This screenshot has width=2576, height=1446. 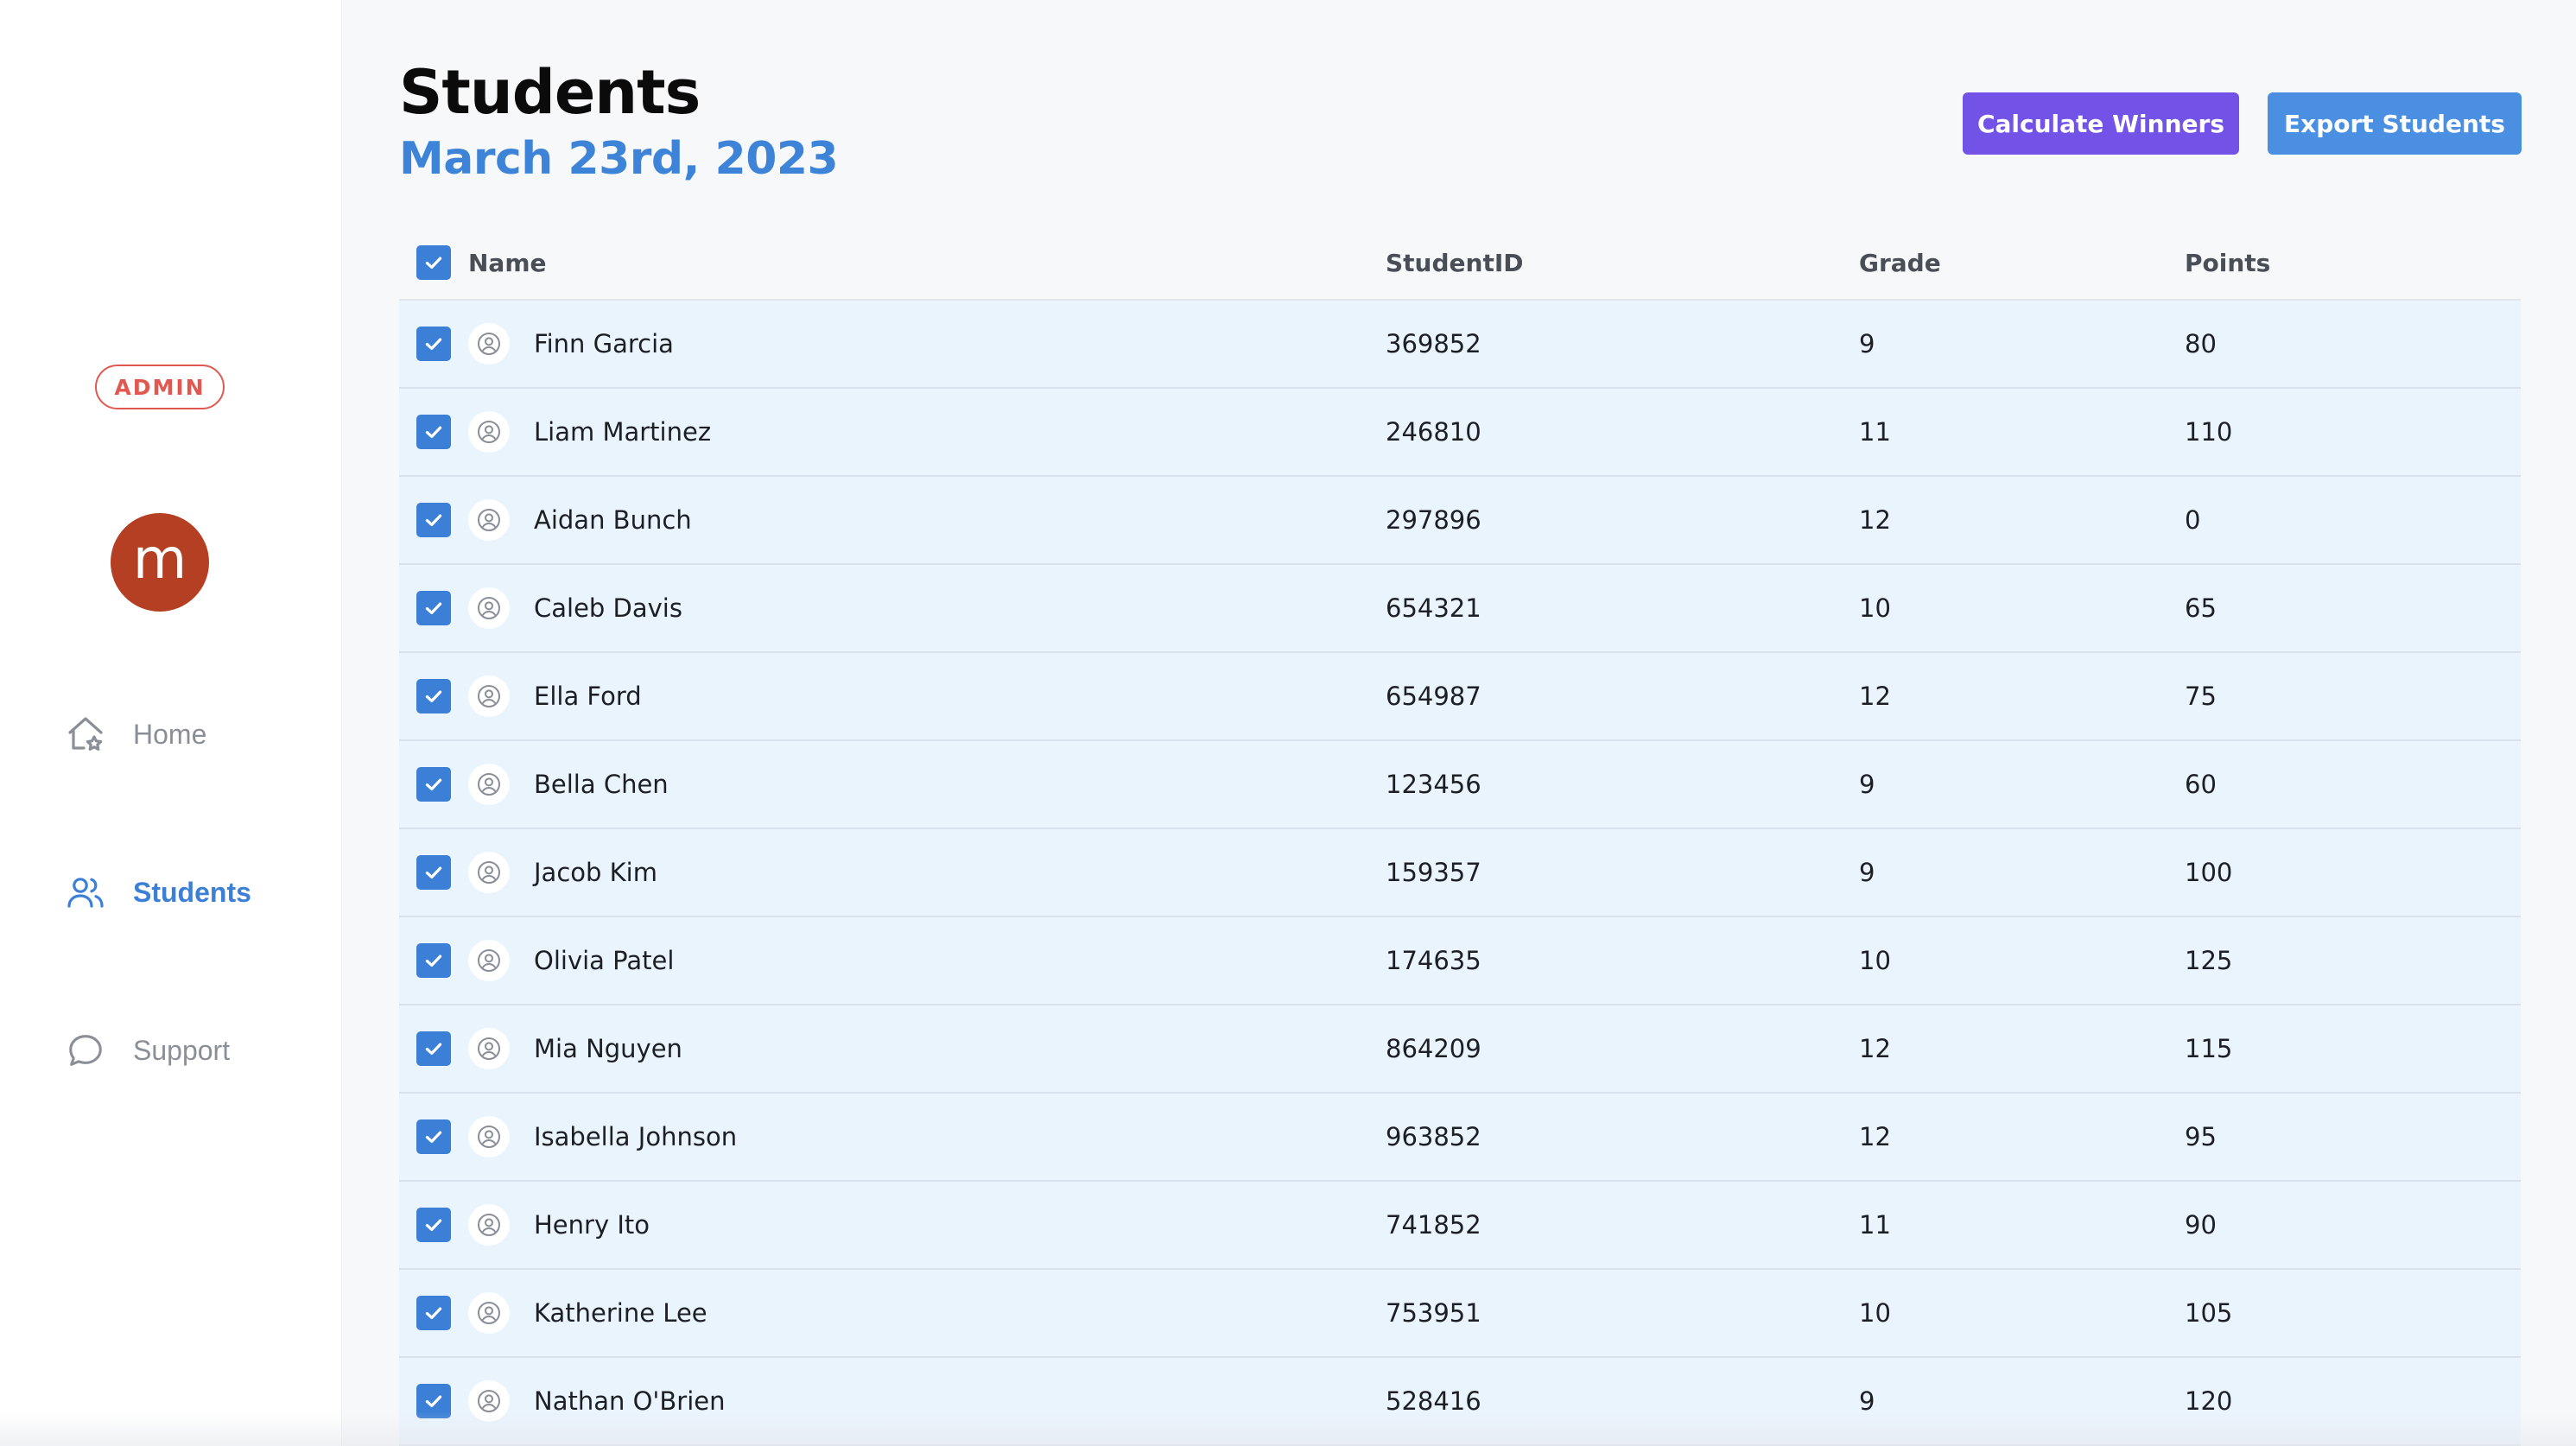 I want to click on column-header-studentid: StudentID, so click(x=1622, y=263).